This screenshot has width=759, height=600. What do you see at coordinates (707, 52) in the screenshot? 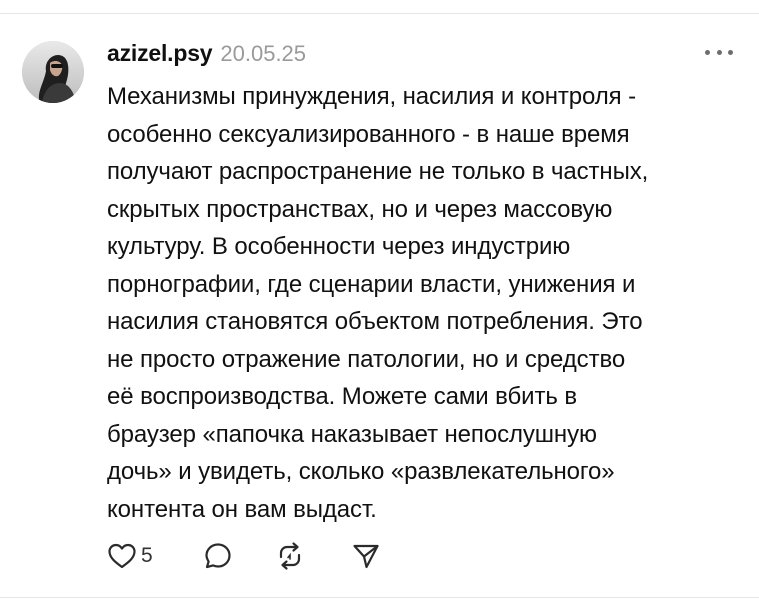
I see `more-horizontal-icon` at bounding box center [707, 52].